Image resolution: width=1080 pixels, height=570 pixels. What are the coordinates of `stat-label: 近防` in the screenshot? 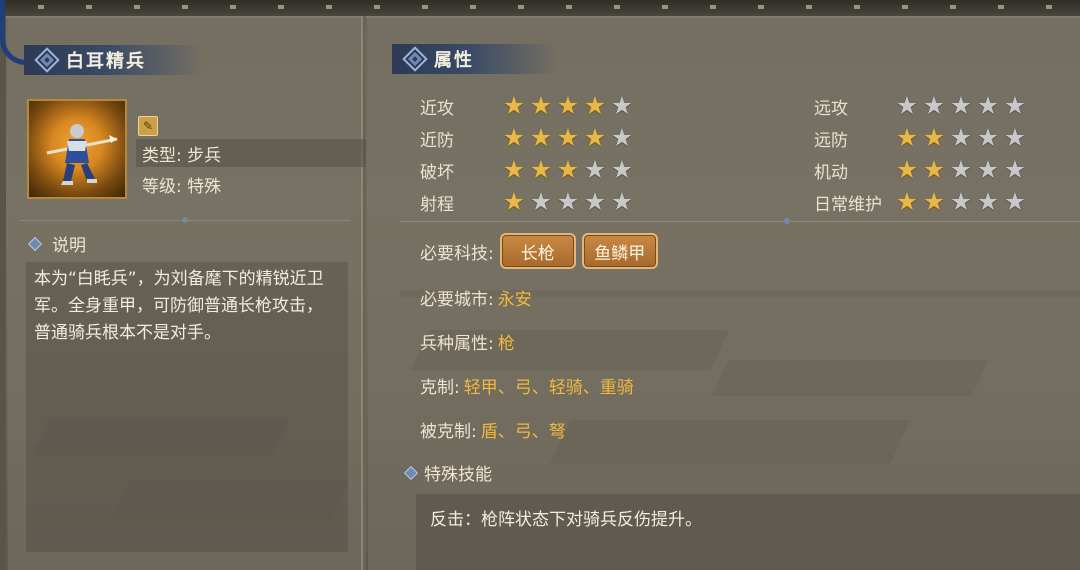 It's located at (437, 140).